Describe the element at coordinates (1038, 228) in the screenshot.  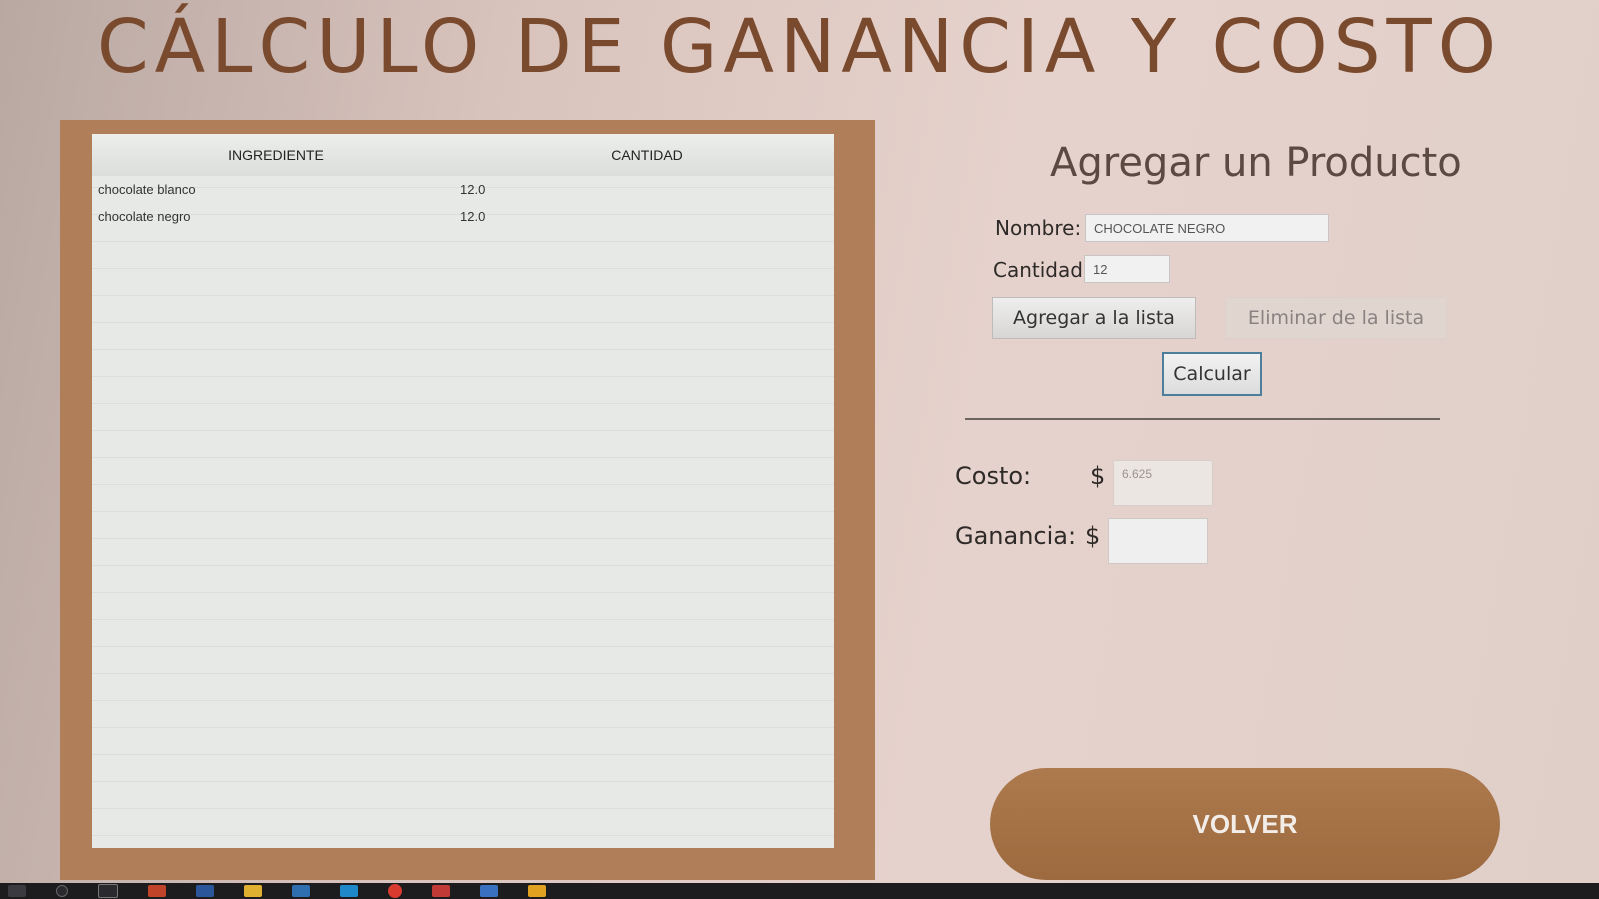
I see `nombre-label: Nombre:` at that location.